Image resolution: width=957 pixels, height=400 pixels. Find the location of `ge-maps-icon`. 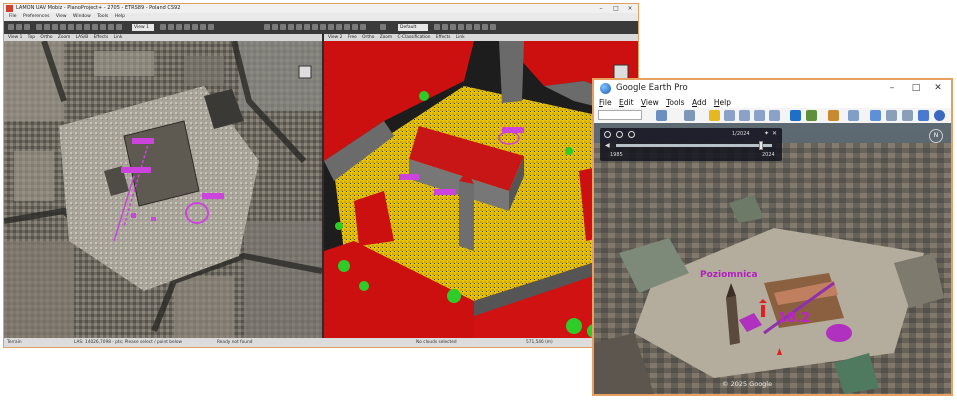

ge-maps-icon is located at coordinates (923, 115).